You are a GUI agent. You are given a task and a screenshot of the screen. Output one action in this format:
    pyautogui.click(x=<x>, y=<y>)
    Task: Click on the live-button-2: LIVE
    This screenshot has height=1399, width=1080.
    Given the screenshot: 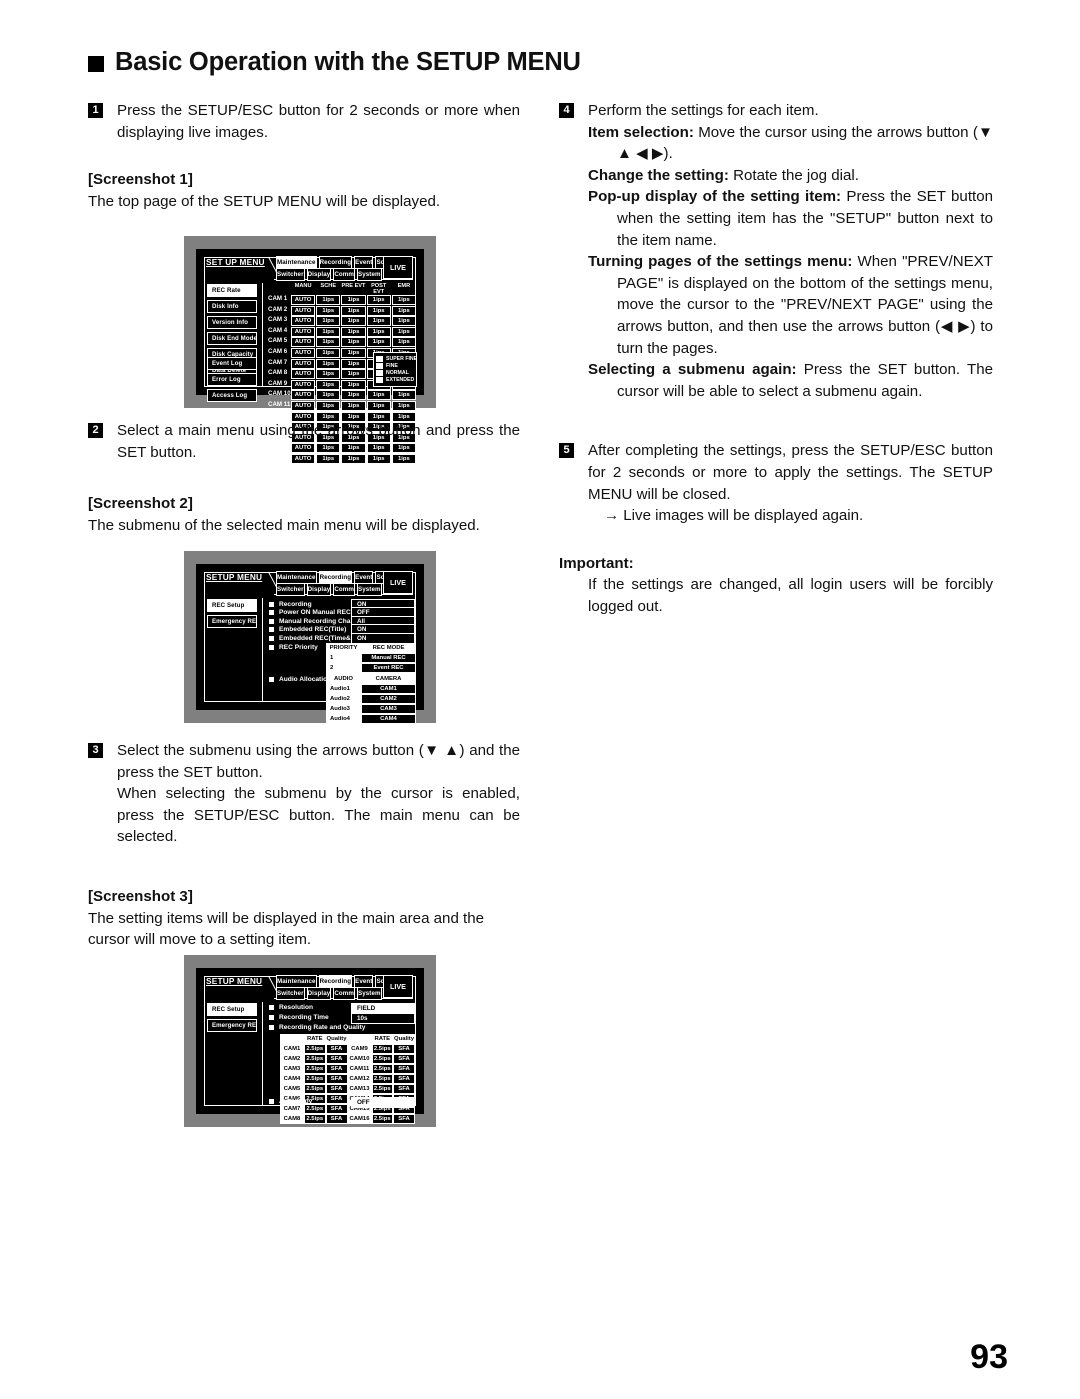 What is the action you would take?
    pyautogui.click(x=398, y=582)
    